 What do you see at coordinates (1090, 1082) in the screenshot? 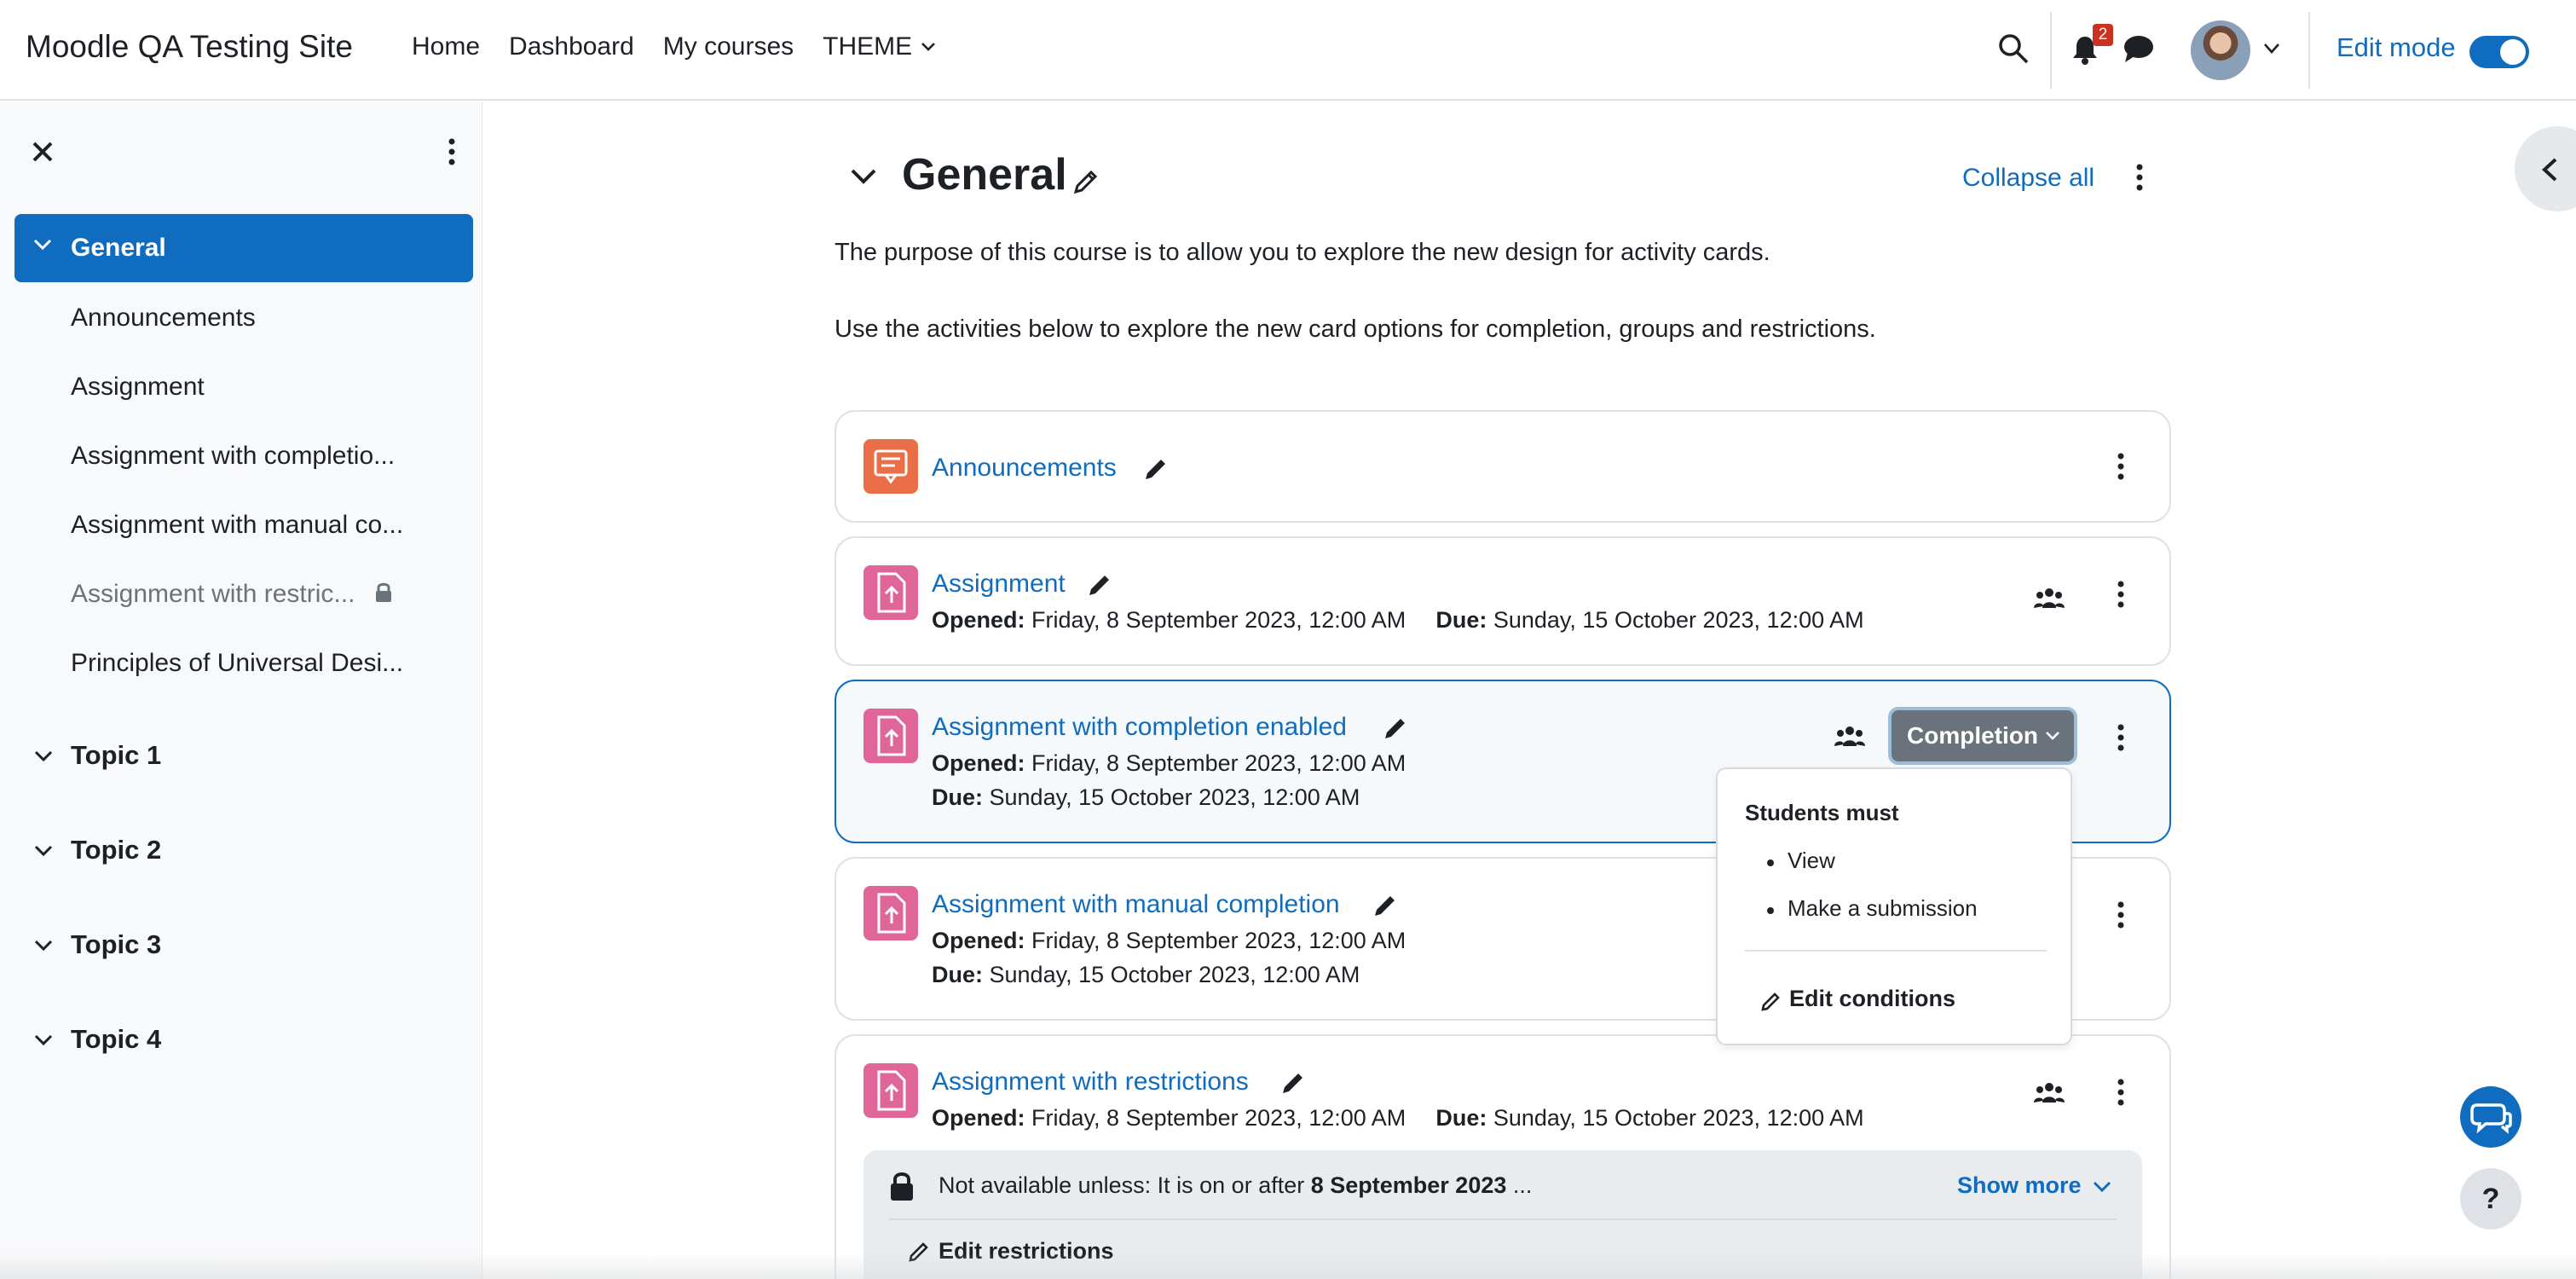
I see `activity-link: Assignment with restrictions` at bounding box center [1090, 1082].